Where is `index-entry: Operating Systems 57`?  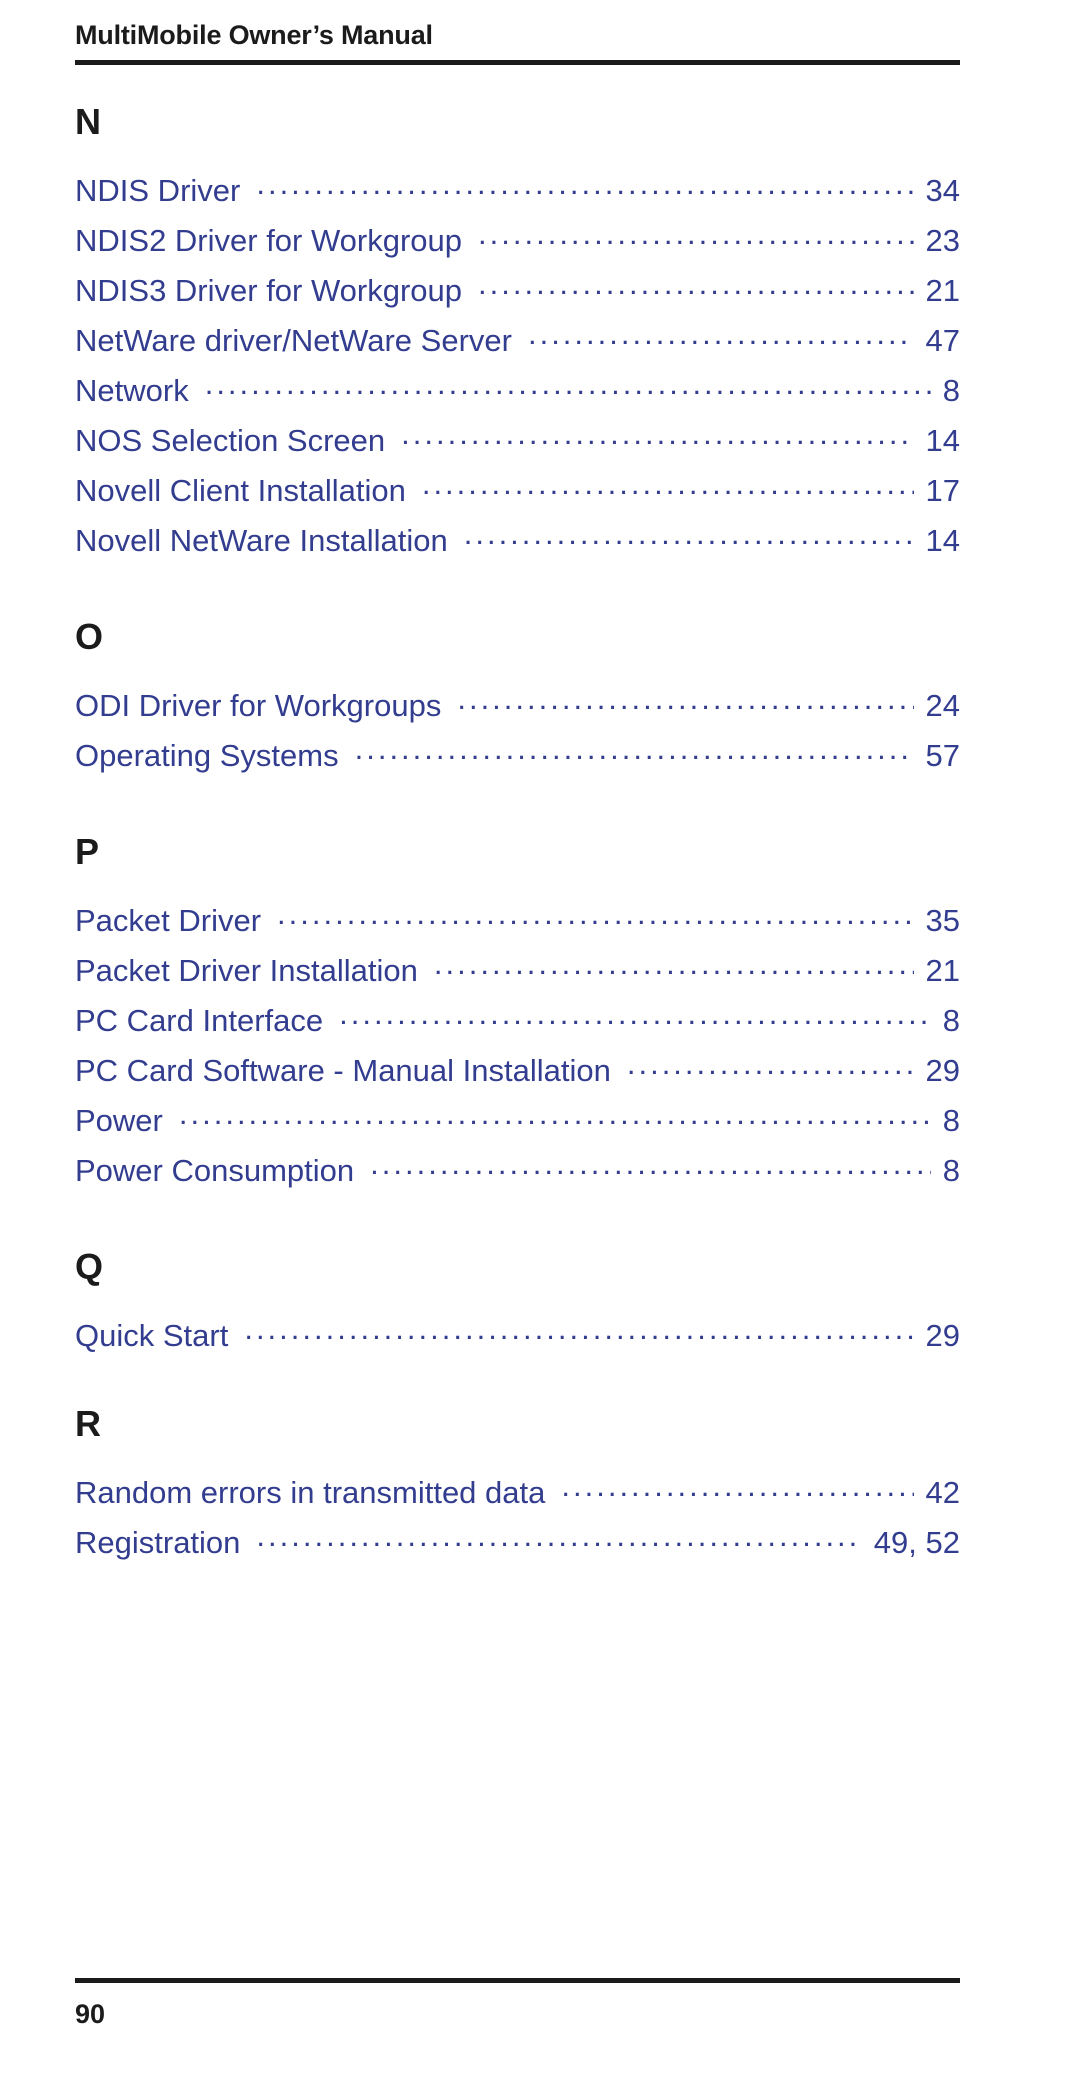
index-entry: Operating Systems 57 is located at coordinates (517, 756).